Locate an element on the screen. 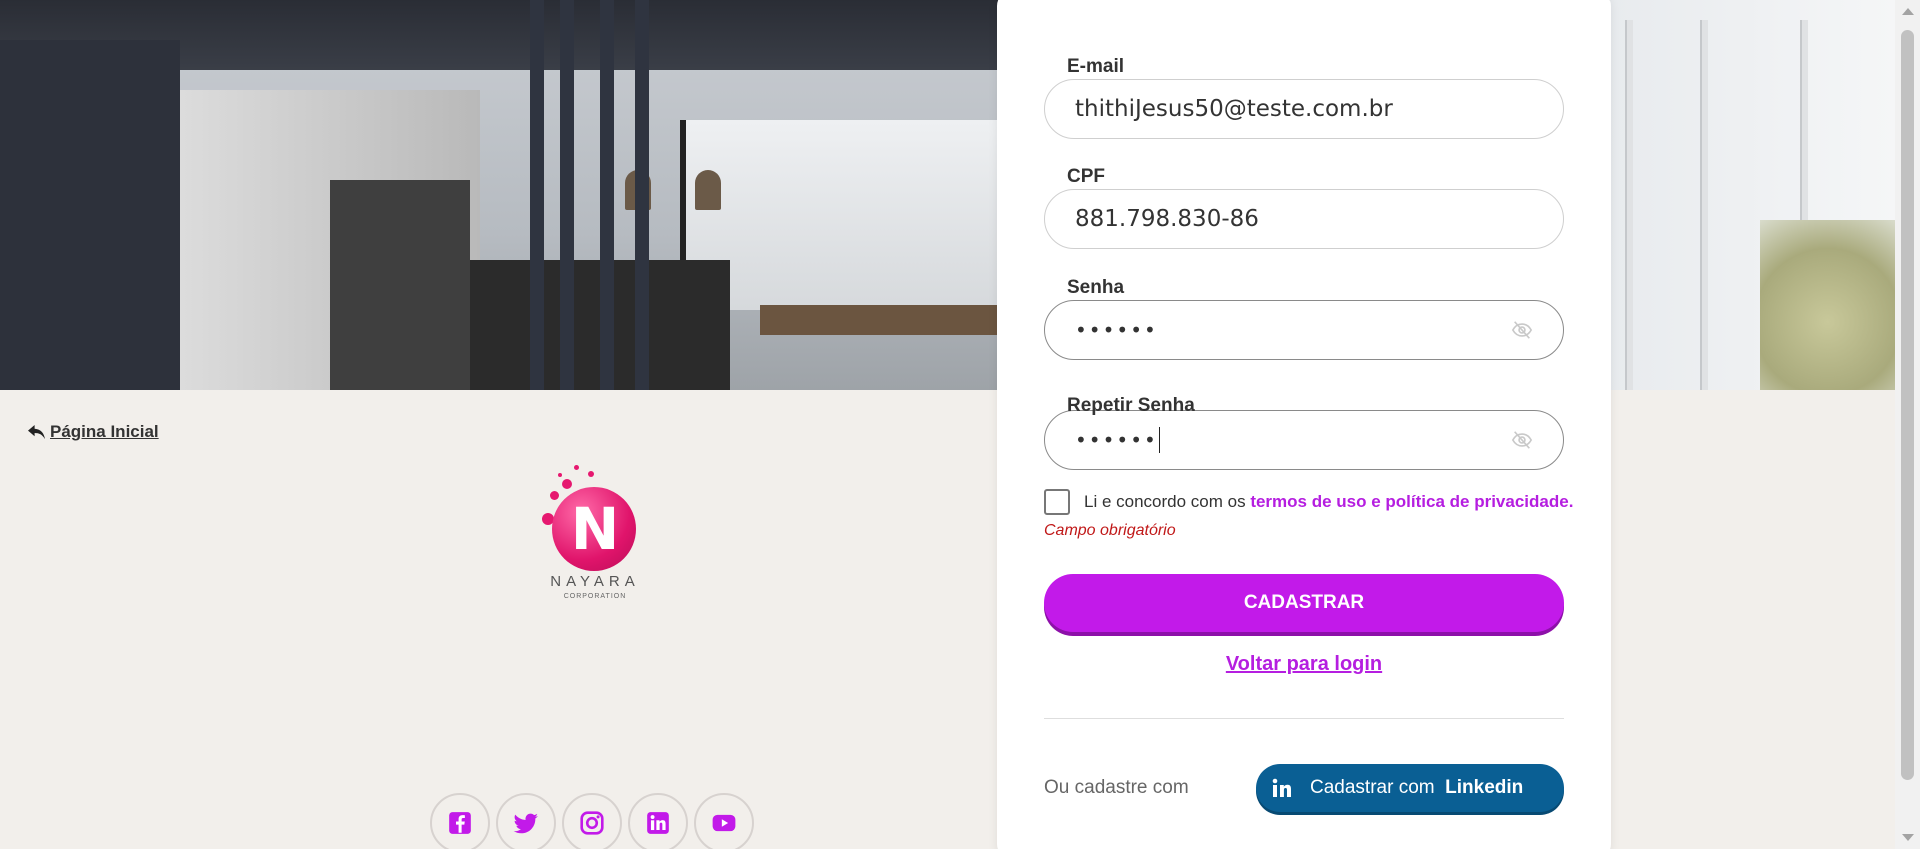 The height and width of the screenshot is (849, 1920). password-field is located at coordinates (1293, 330).